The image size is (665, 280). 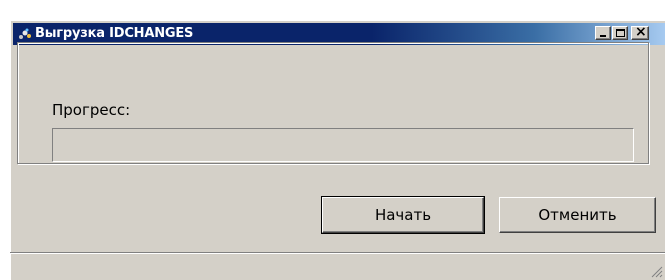 I want to click on minimize-button, so click(x=603, y=33).